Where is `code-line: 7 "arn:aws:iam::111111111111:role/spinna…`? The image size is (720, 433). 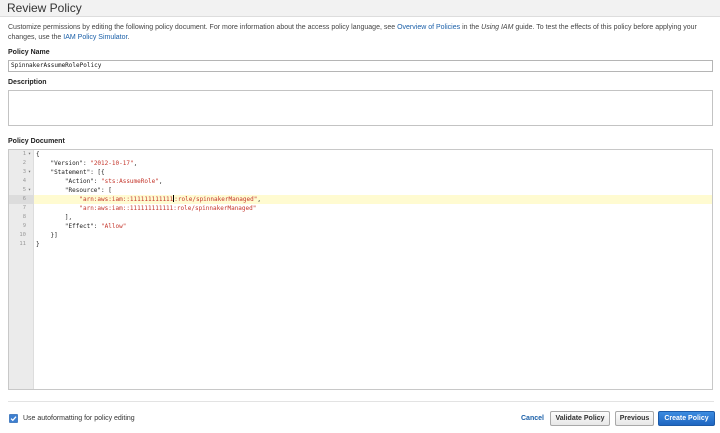
code-line: 7 "arn:aws:iam::111111111111:role/spinna… is located at coordinates (360, 208).